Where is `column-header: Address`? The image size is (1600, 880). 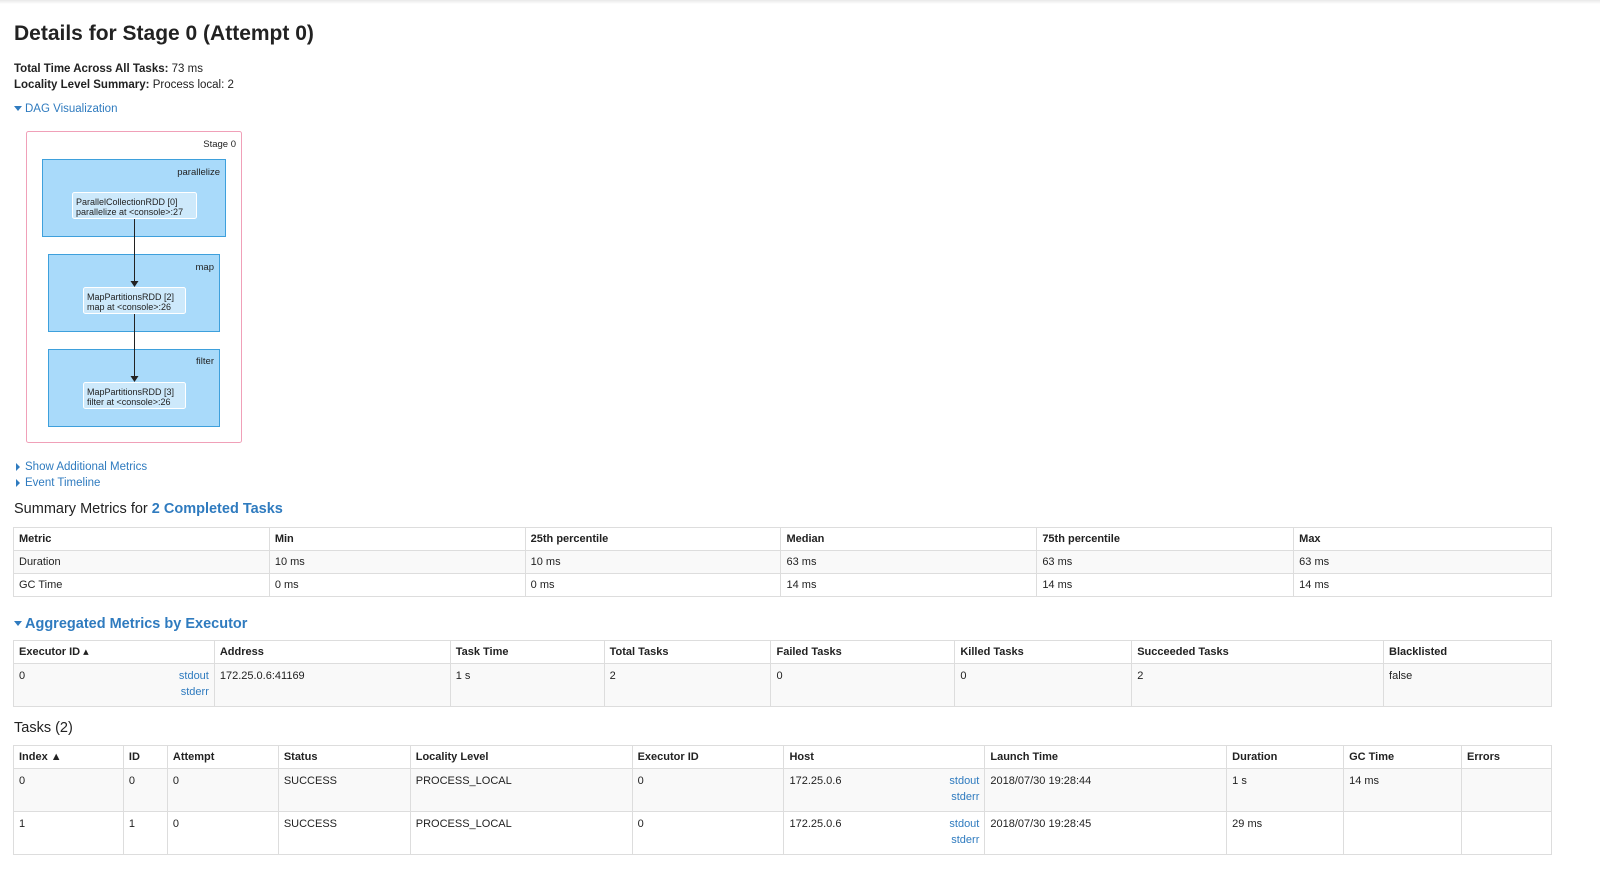
column-header: Address is located at coordinates (332, 652).